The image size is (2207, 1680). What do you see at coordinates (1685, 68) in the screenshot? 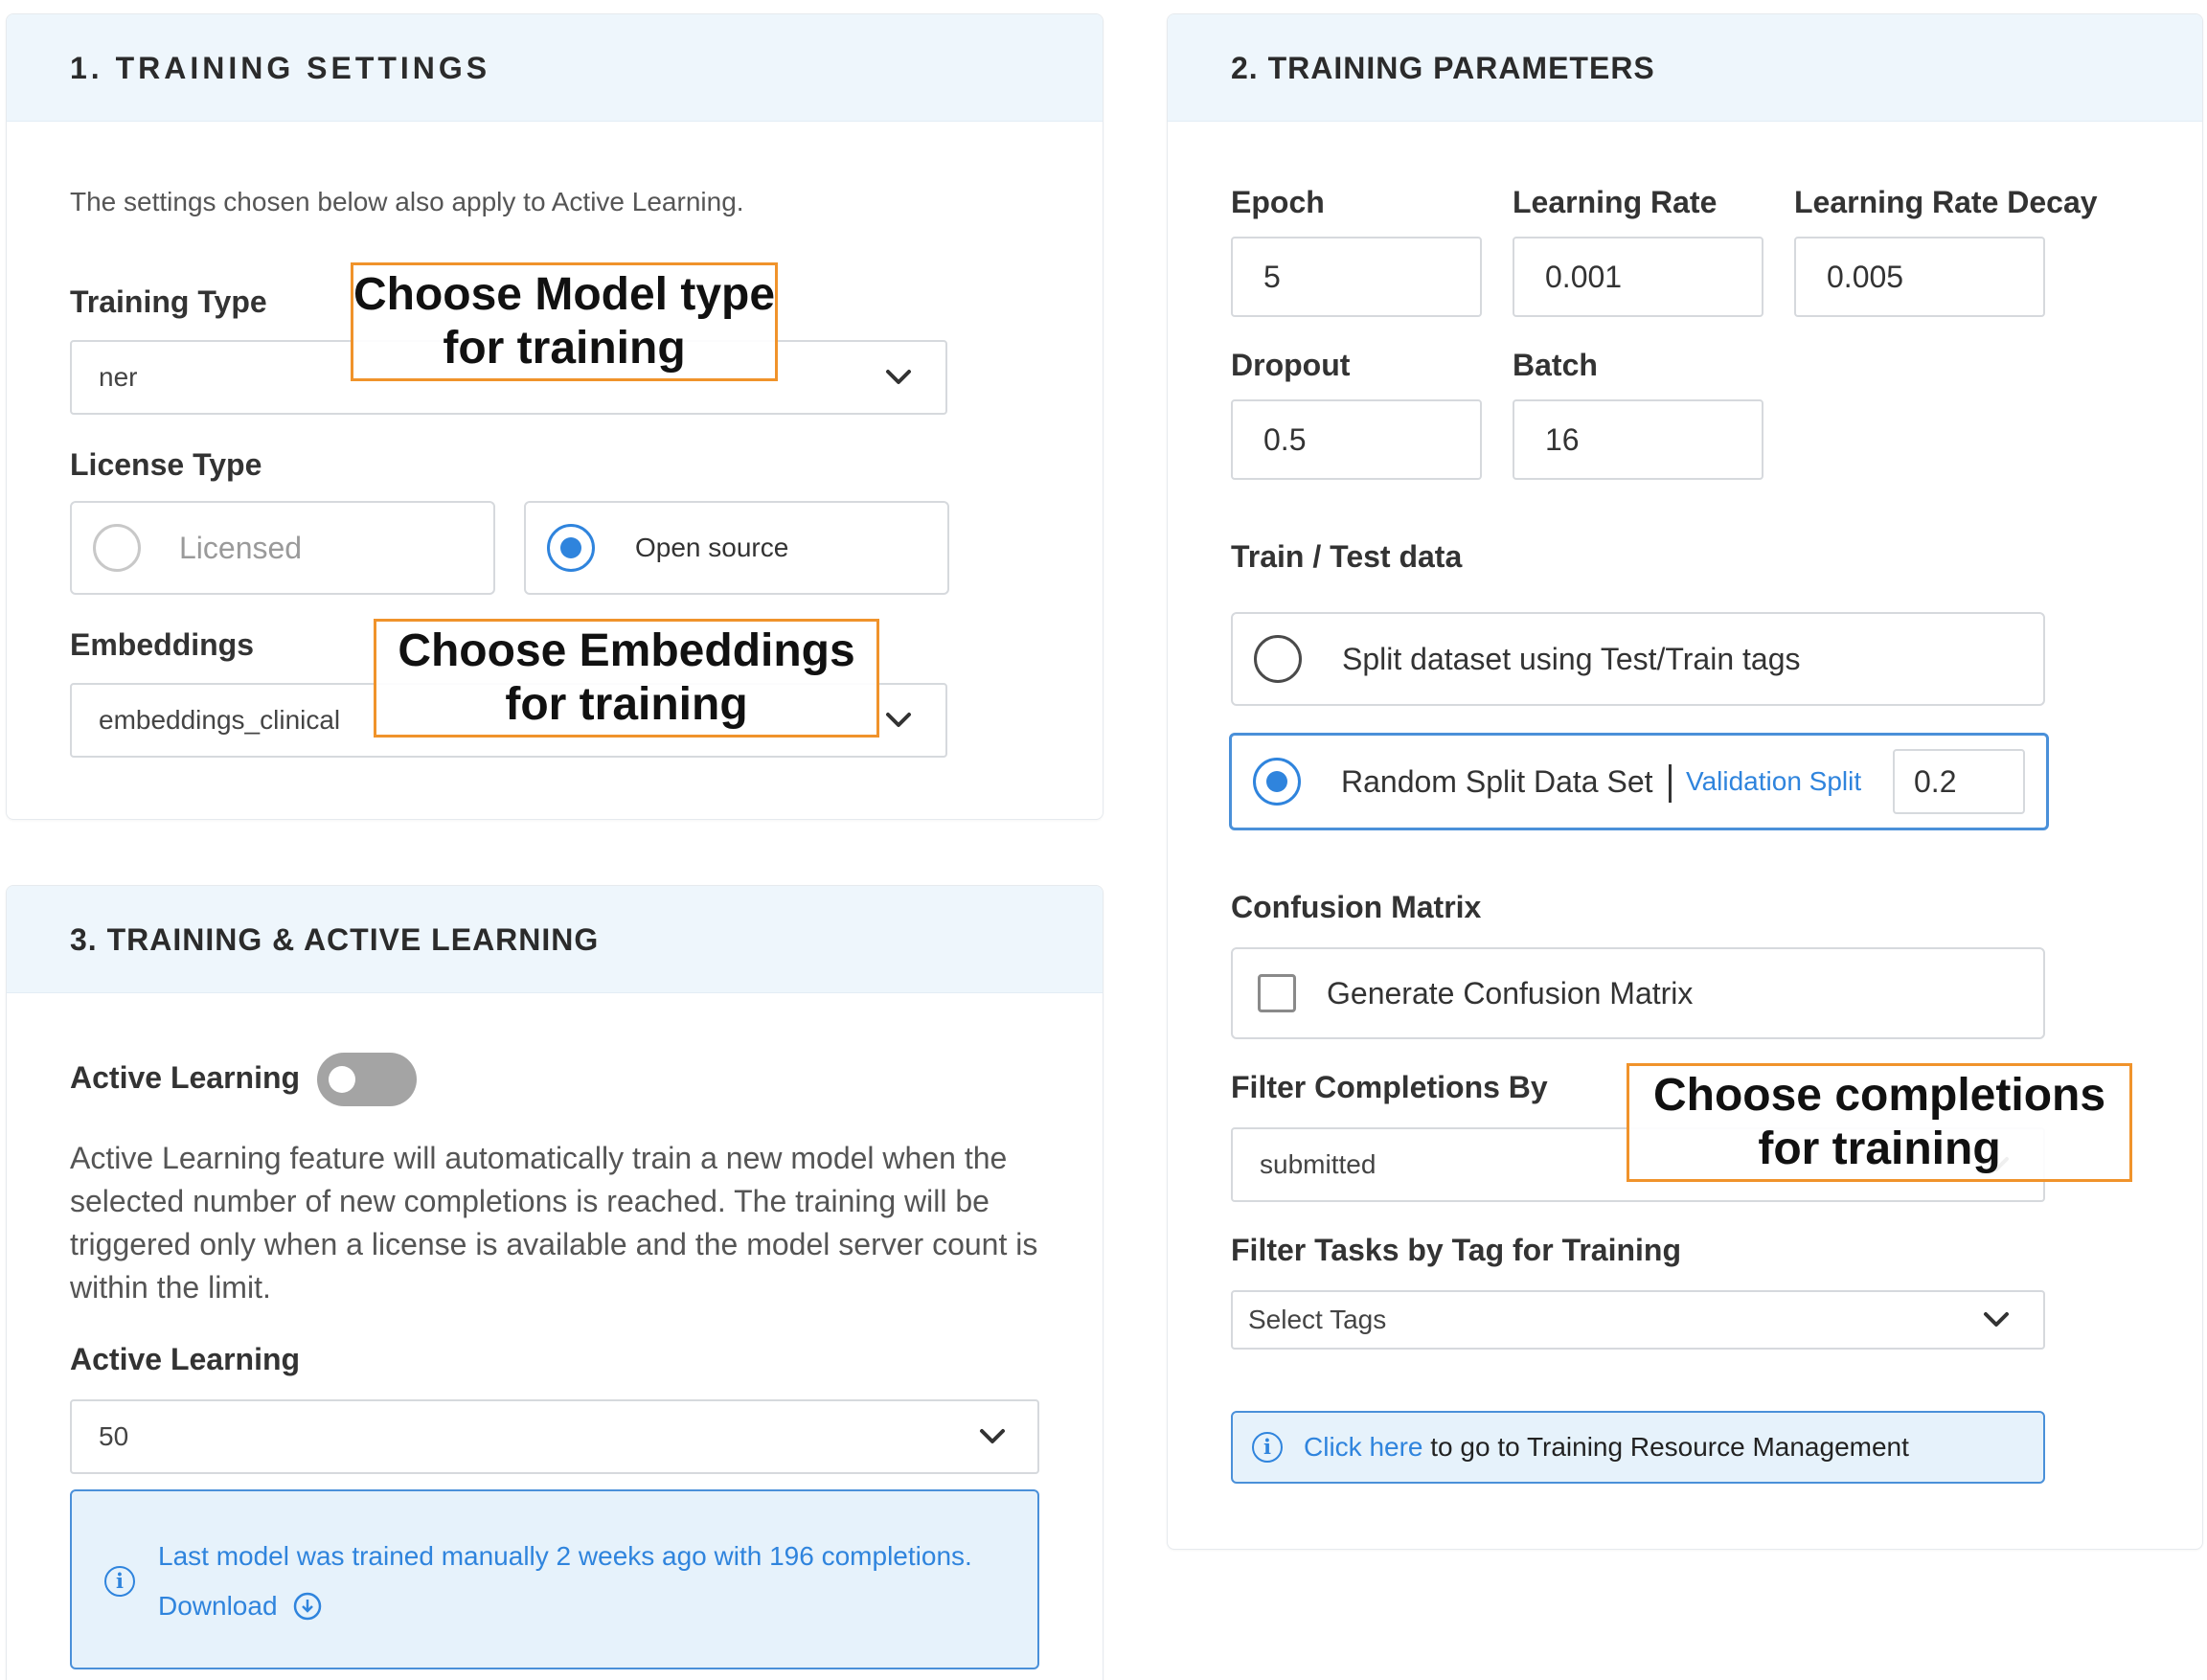
I see `training-parameters-header: 2. TRAINING PARAMETERS` at bounding box center [1685, 68].